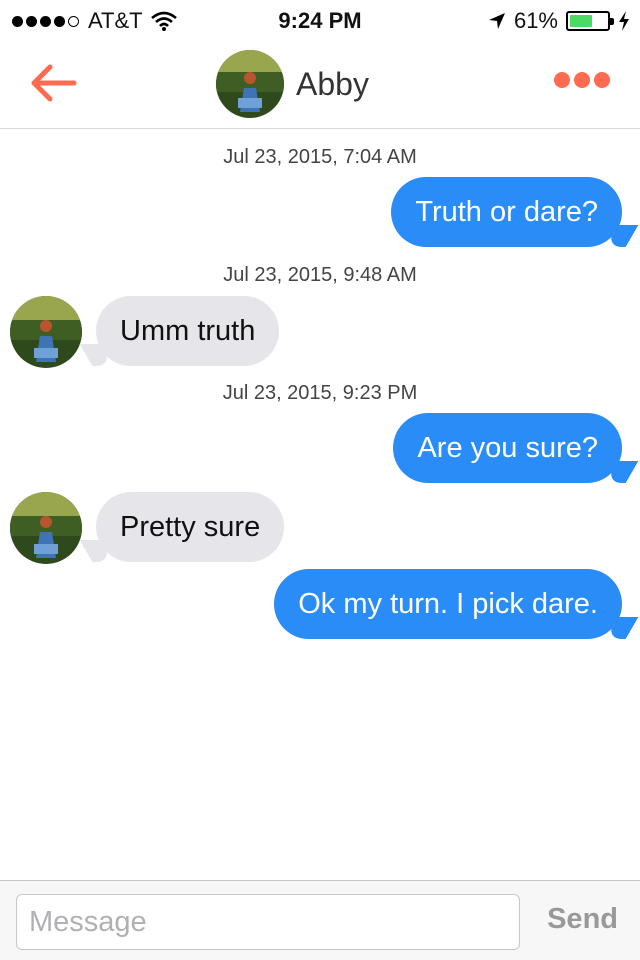 This screenshot has width=640, height=960. Describe the element at coordinates (624, 21) in the screenshot. I see `charging-bolt-icon` at that location.